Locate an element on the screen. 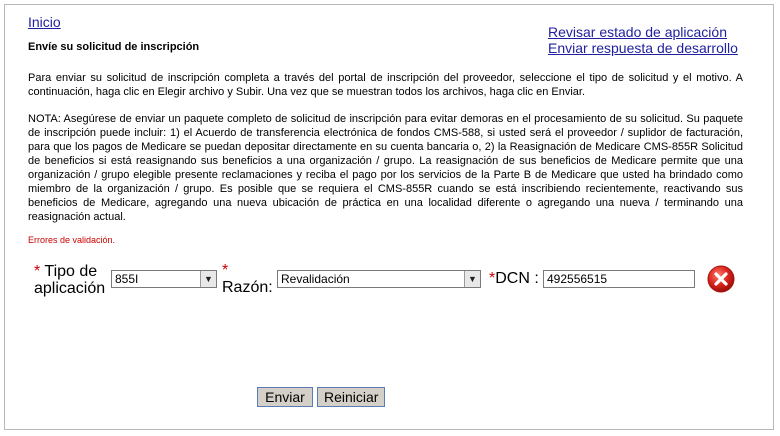  application-type-label-line1: Tipo de is located at coordinates (71, 271).